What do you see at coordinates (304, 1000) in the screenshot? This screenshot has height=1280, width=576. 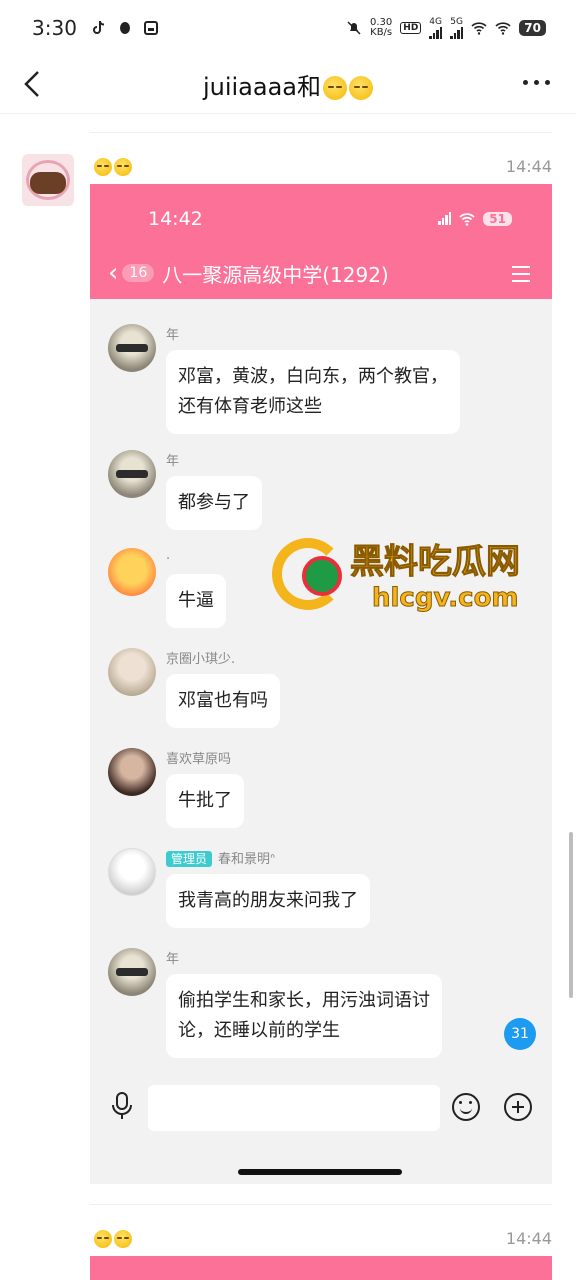 I see `message-text: 偷拍学生和家长，用污浊词语讨` at bounding box center [304, 1000].